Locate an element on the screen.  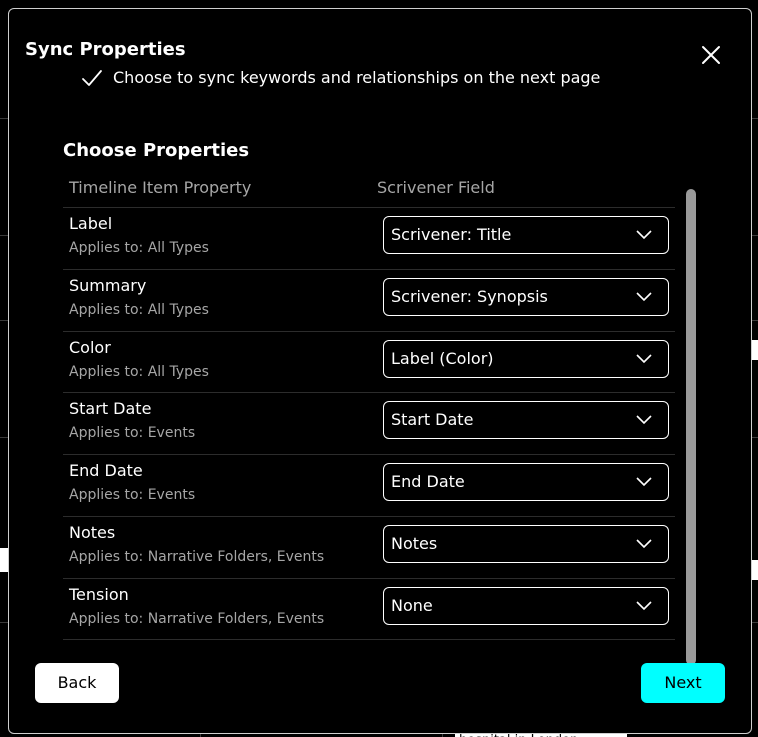
field-select-end-date: End Date is located at coordinates (526, 482).